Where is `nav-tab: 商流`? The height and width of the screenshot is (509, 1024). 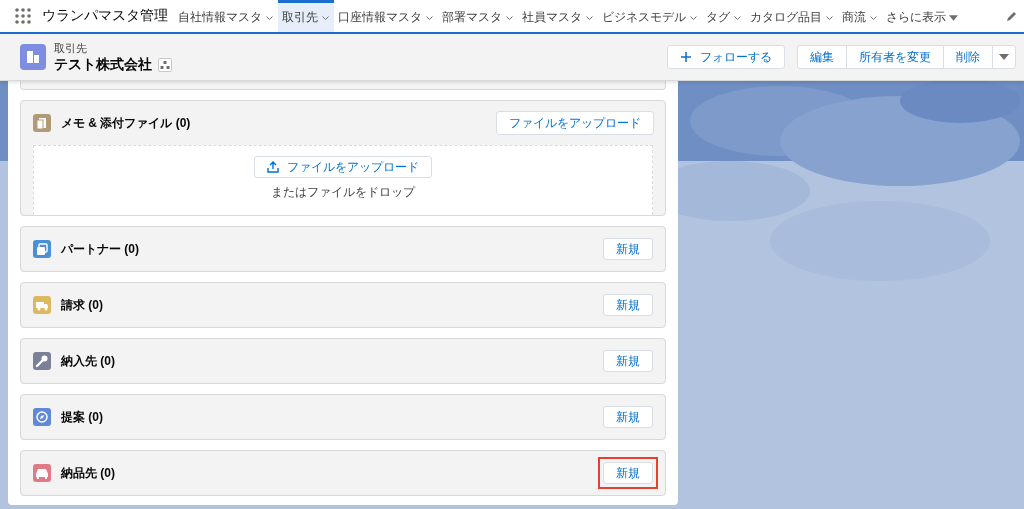 nav-tab: 商流 is located at coordinates (860, 16).